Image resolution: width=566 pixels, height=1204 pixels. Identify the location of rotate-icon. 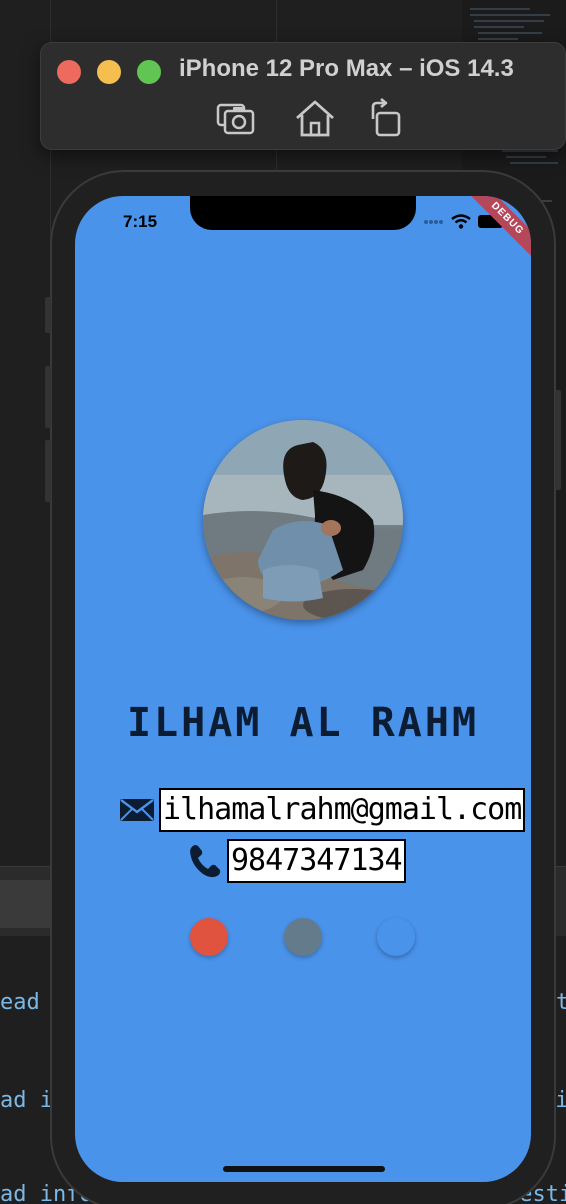
(386, 117).